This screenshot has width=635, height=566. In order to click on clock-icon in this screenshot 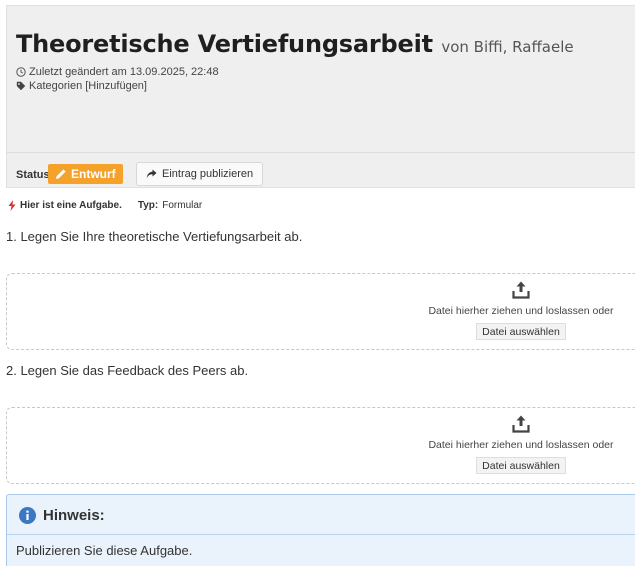, I will do `click(21, 72)`.